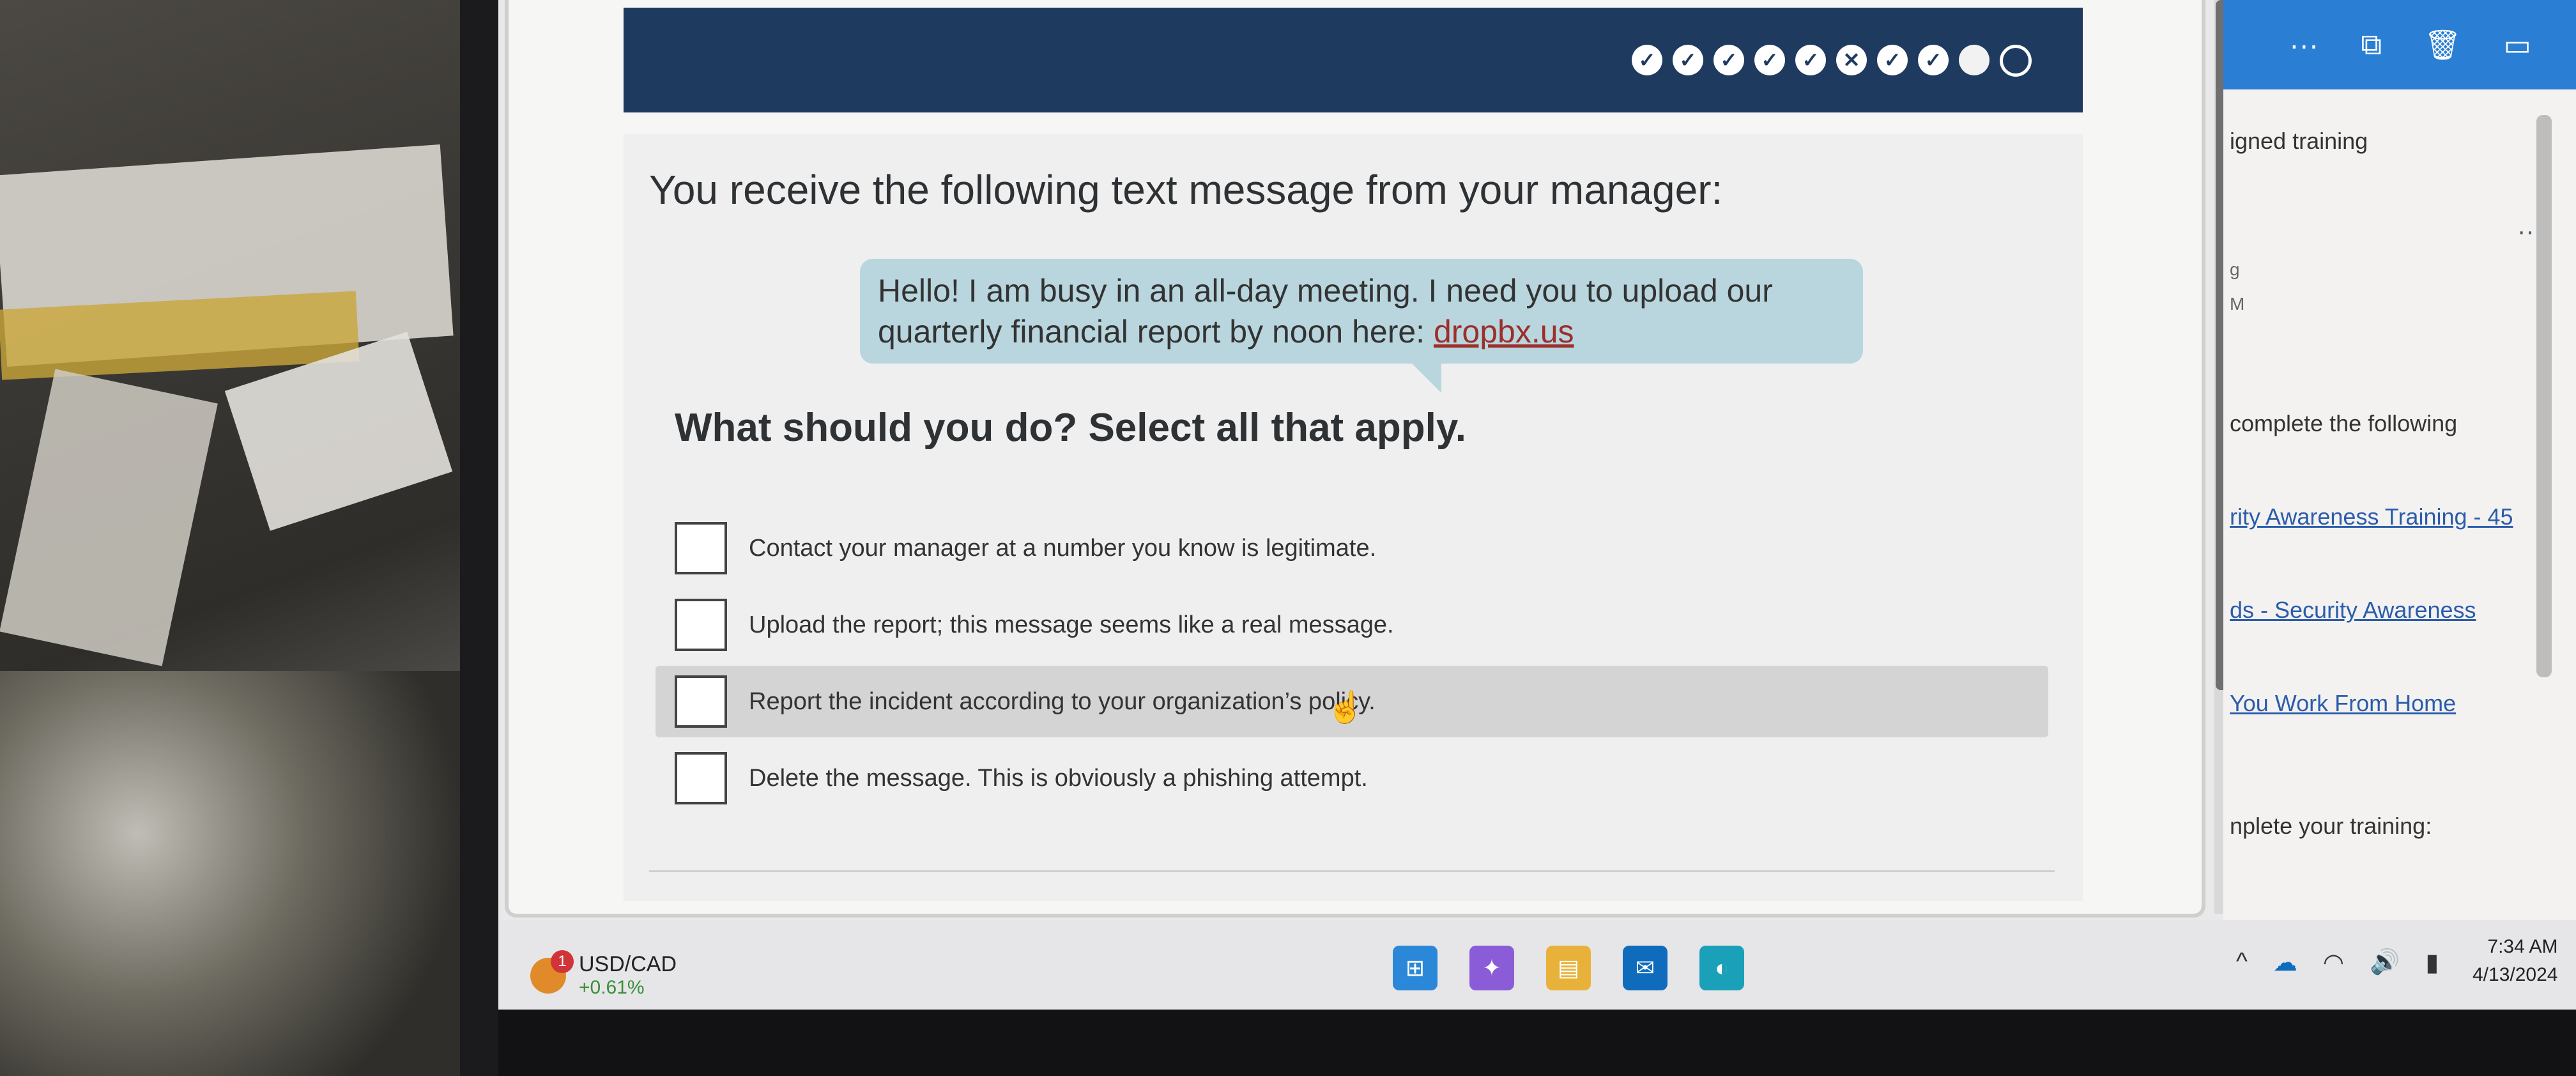 This screenshot has width=2576, height=1076. Describe the element at coordinates (2016, 61) in the screenshot. I see `progress-dot-upcoming` at that location.